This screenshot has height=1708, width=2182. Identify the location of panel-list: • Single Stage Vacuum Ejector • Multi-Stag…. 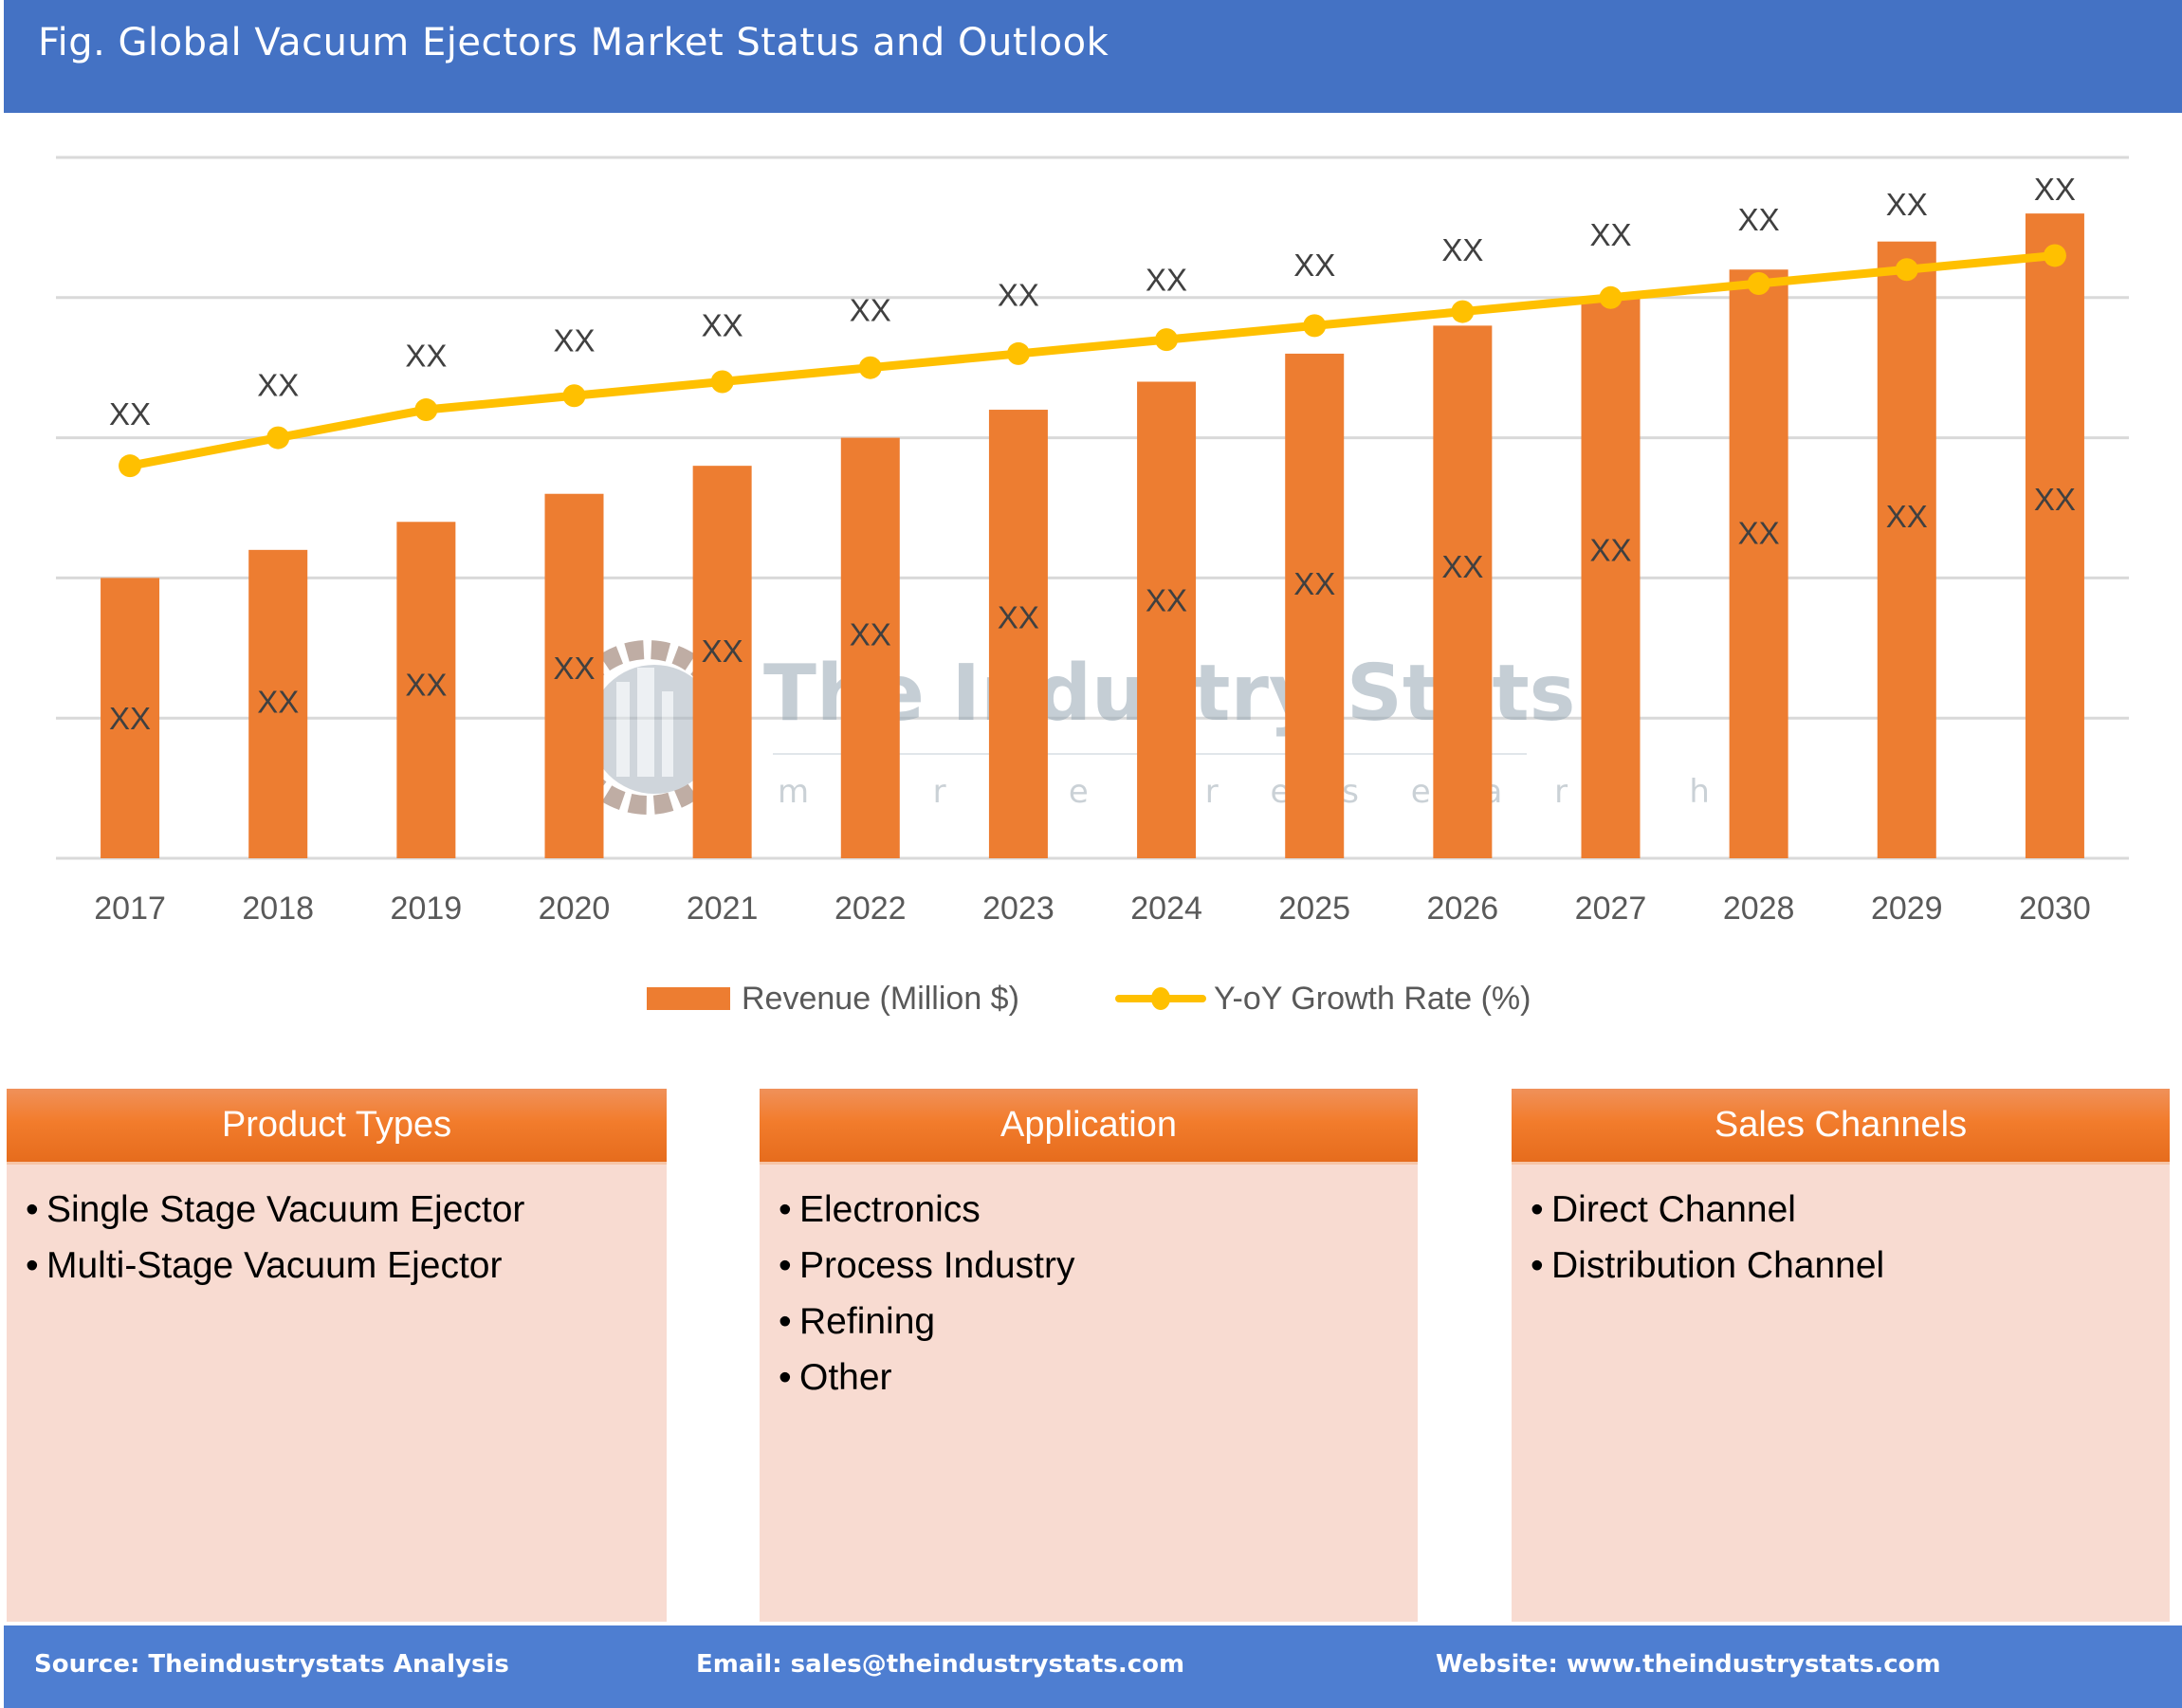
(337, 1229).